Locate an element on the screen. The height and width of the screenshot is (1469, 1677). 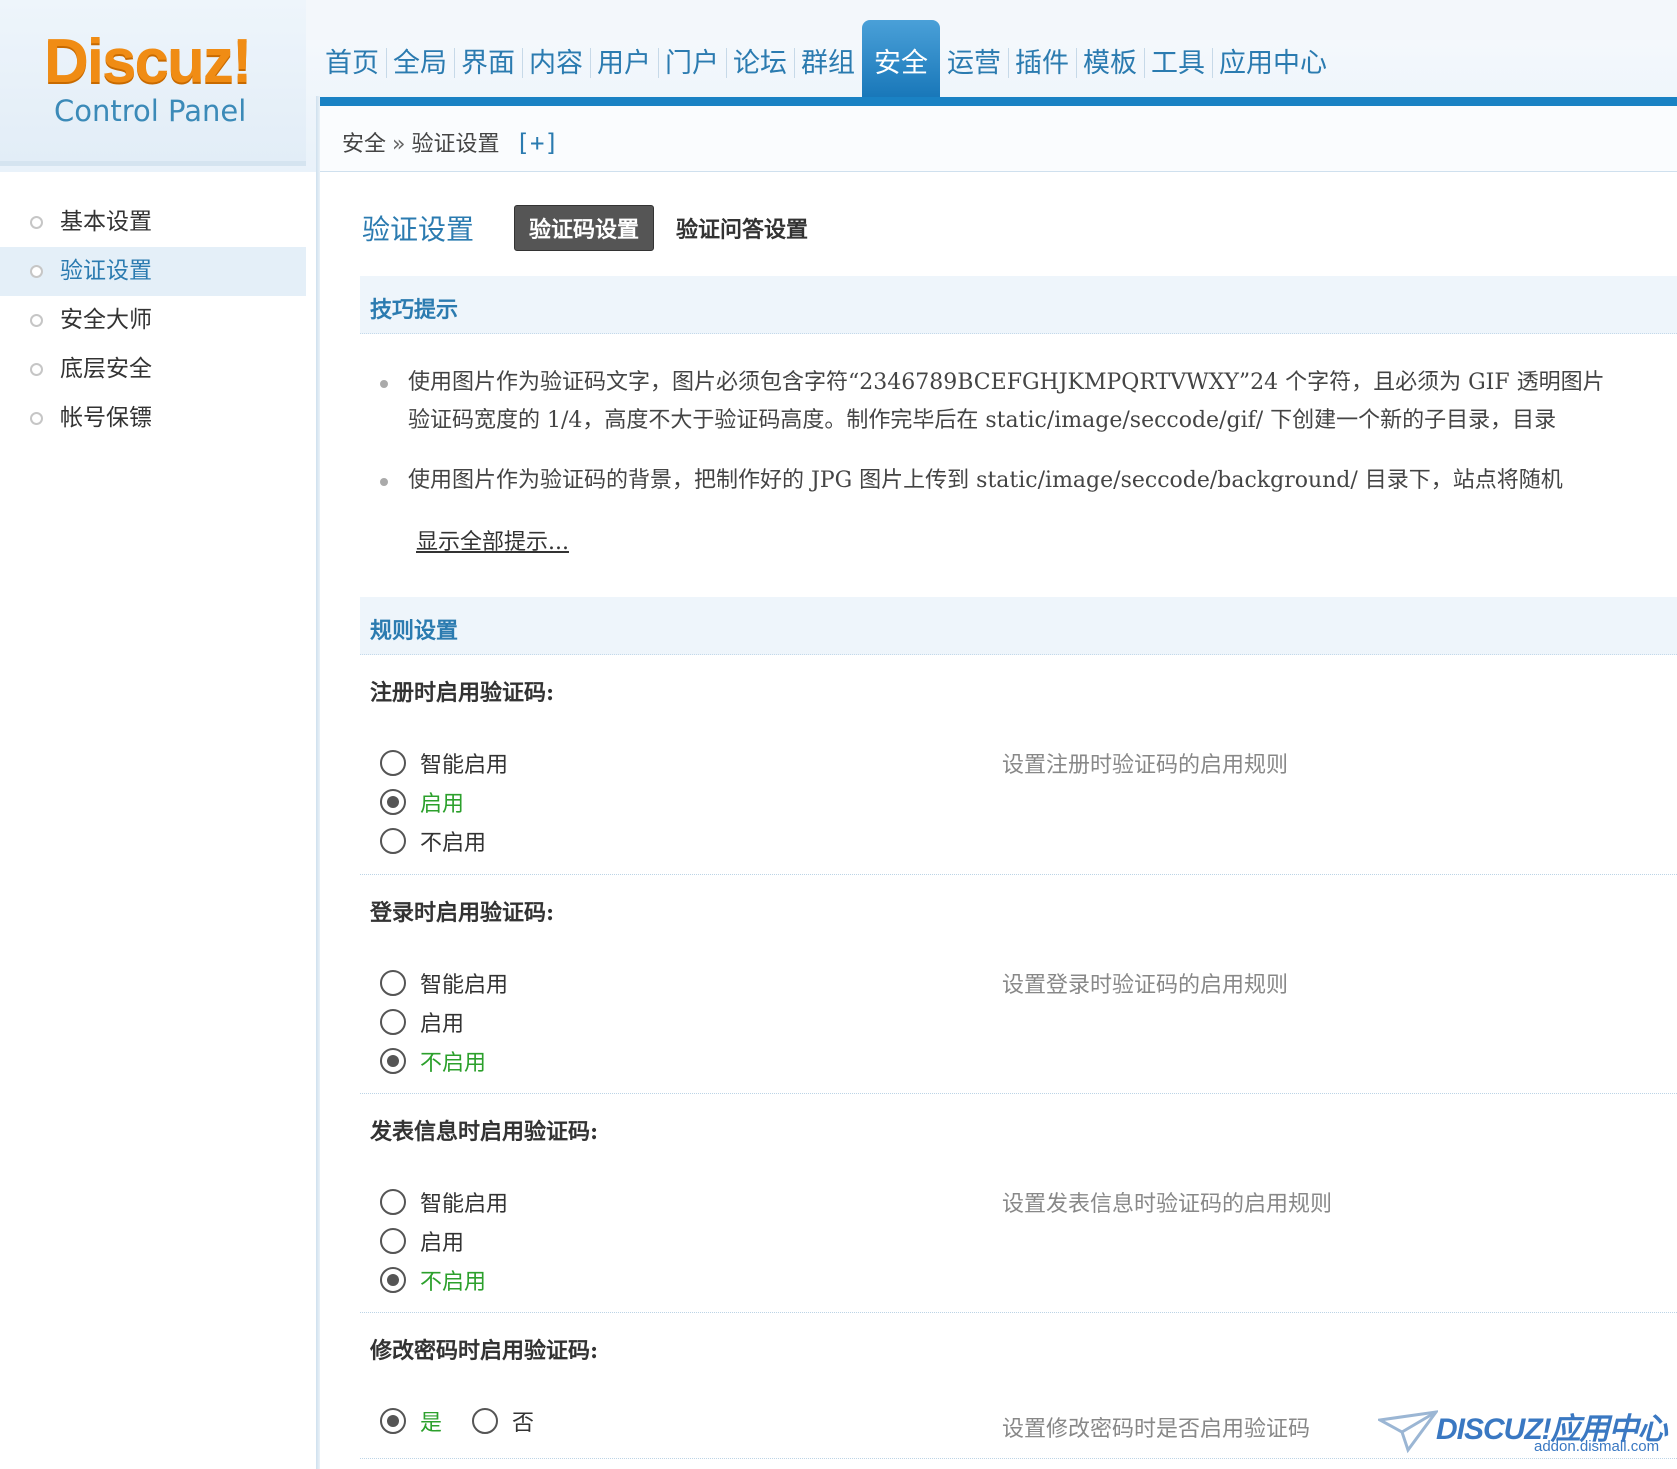
nav-home: 首页 is located at coordinates (352, 60).